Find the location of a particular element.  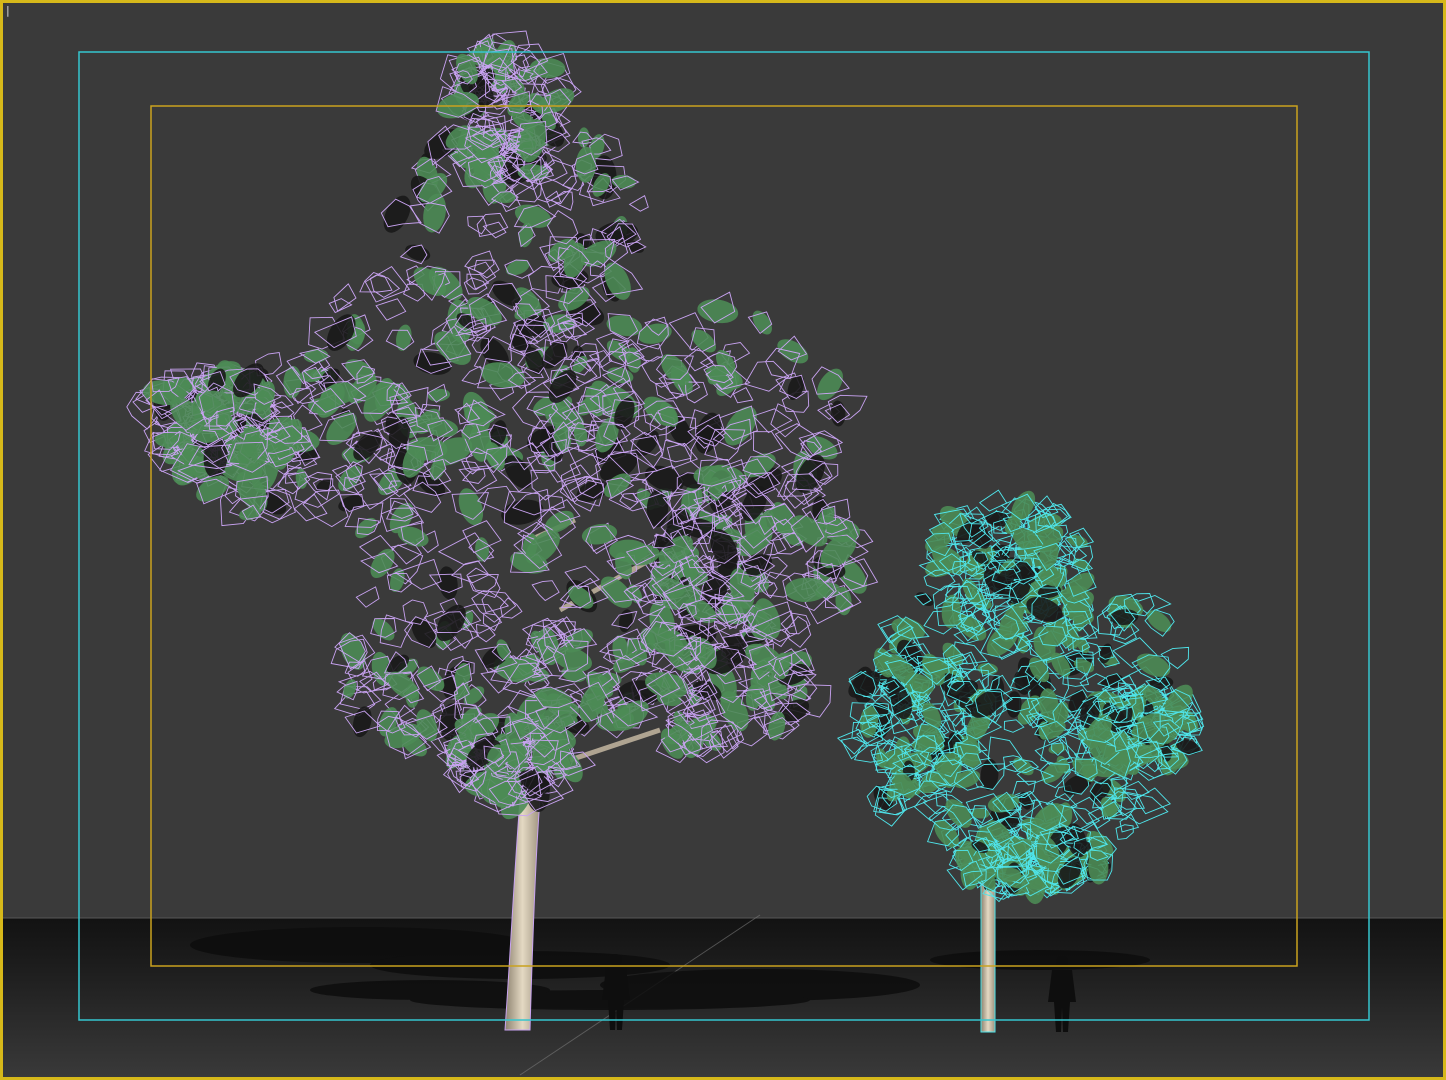

viewport-label: | is located at coordinates (8, 10).